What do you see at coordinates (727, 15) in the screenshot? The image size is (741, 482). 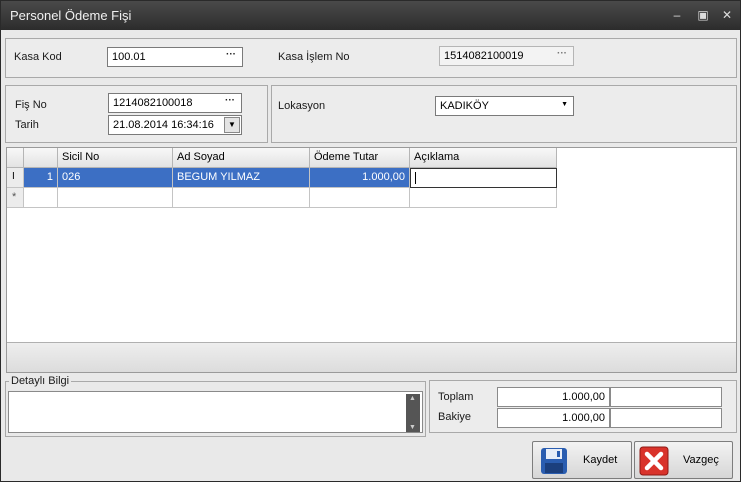 I see `close-icon: ✕` at bounding box center [727, 15].